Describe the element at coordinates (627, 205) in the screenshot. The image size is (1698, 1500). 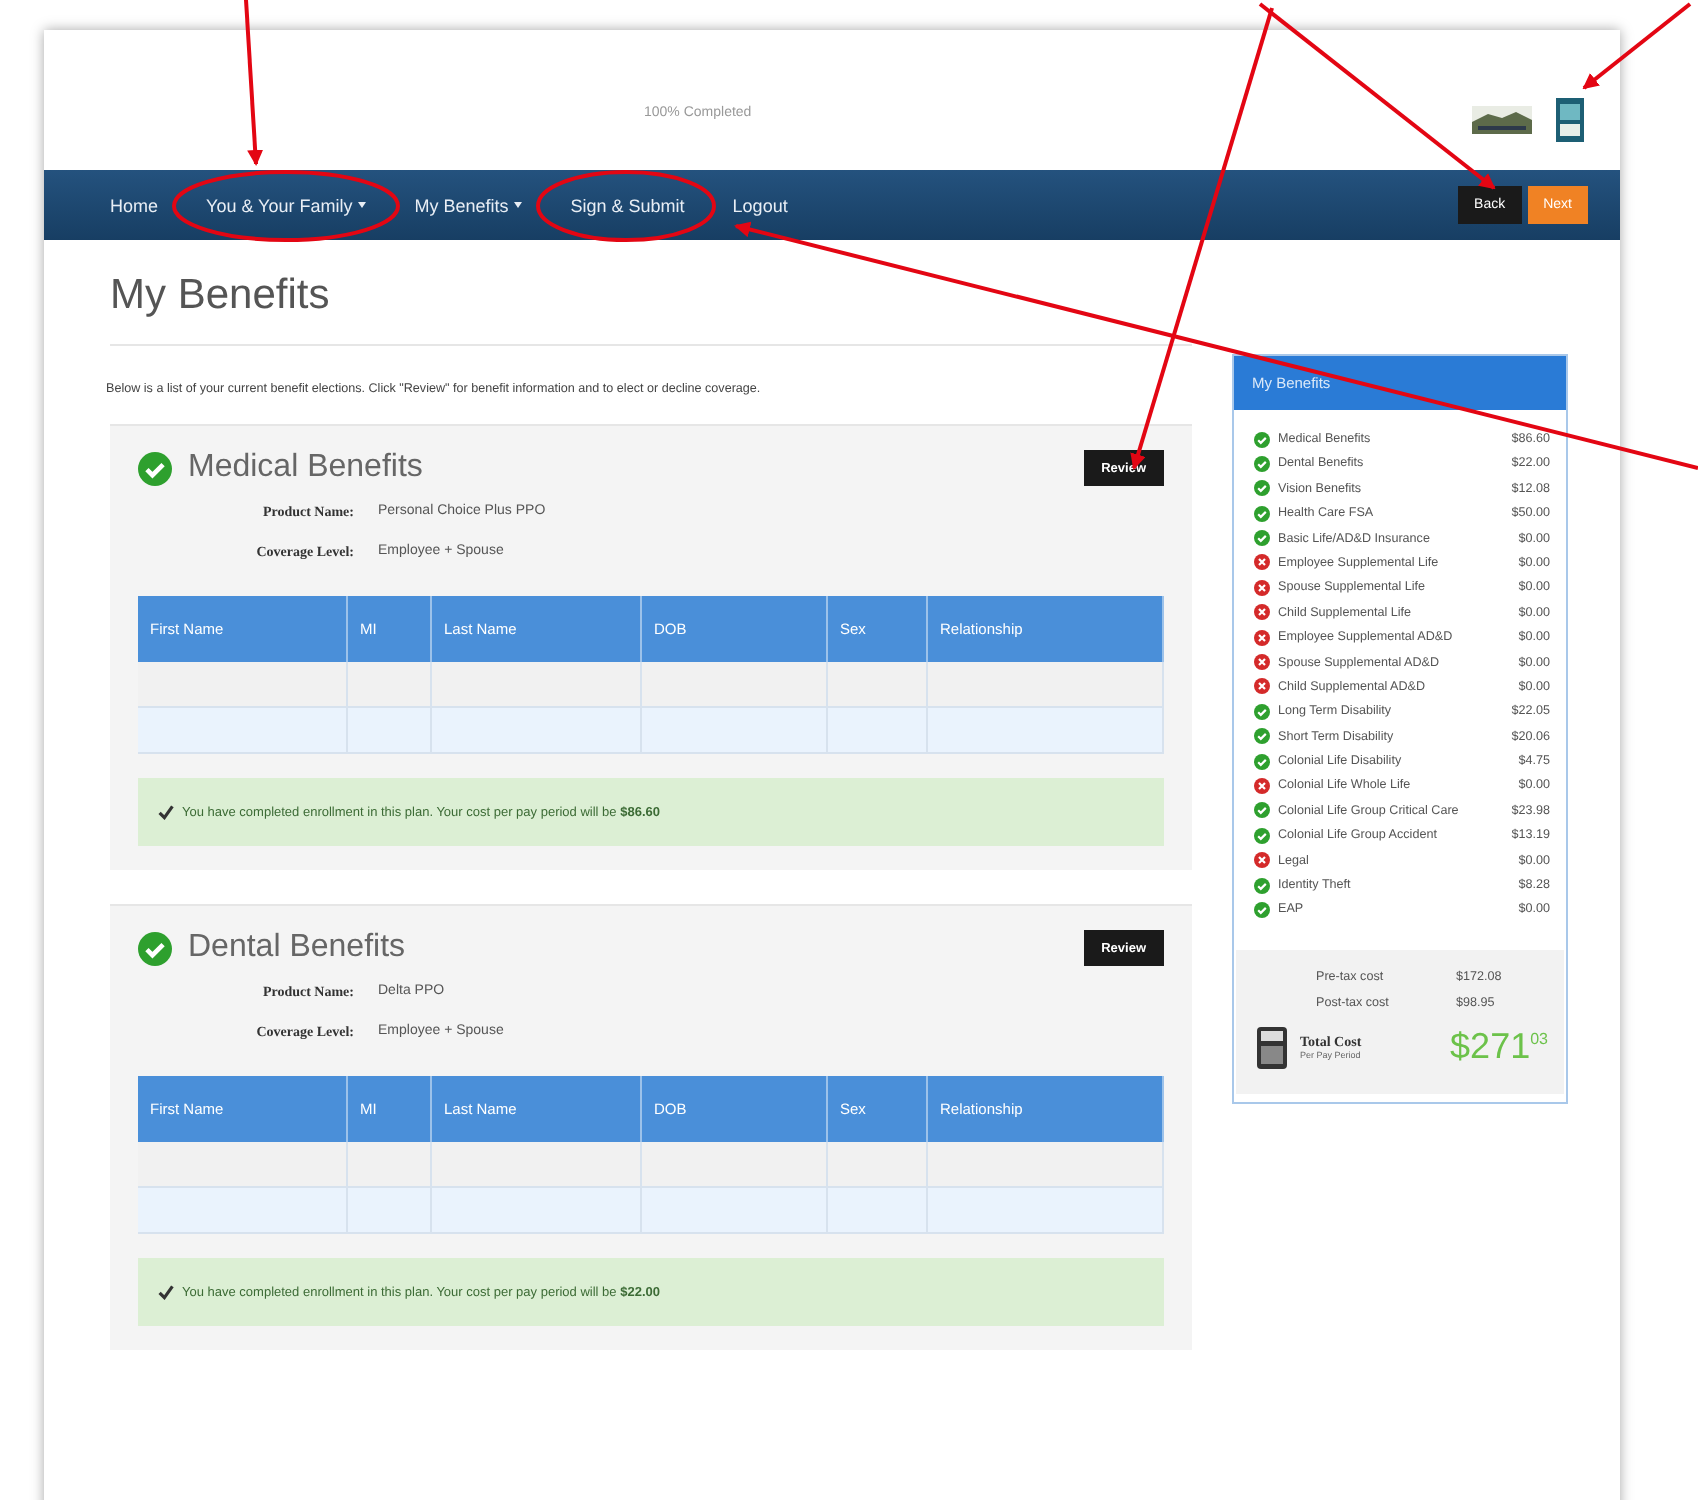
I see `nav-link: Sign & Submit` at that location.